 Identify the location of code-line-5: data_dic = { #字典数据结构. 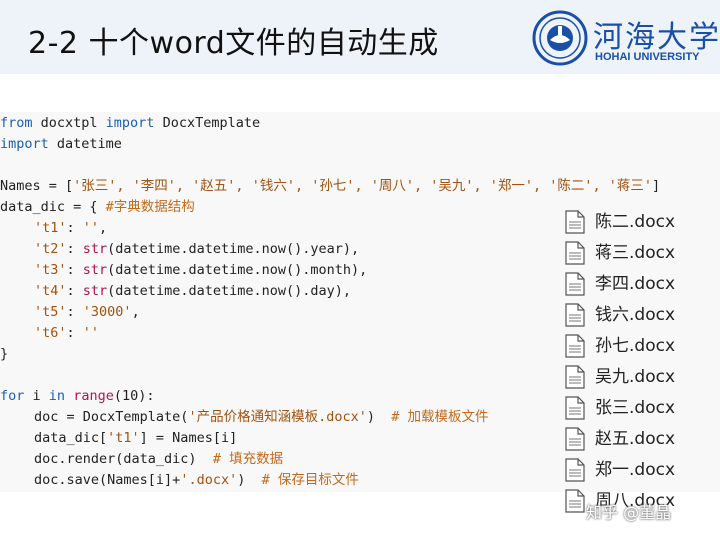
(97, 207).